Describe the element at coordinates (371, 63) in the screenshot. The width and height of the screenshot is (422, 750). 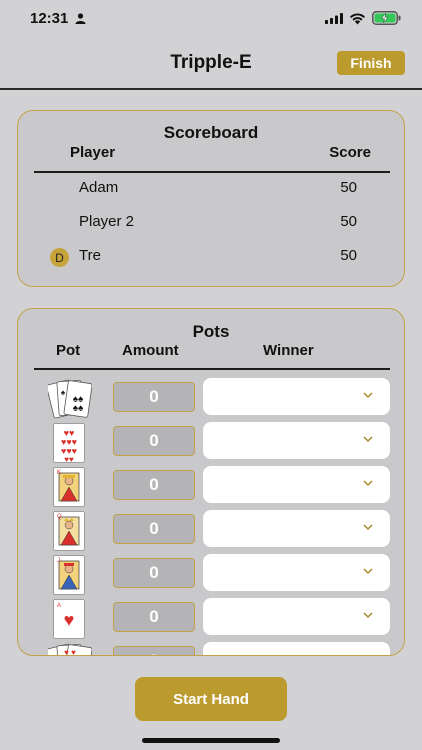
I see `finish-button: Finish` at that location.